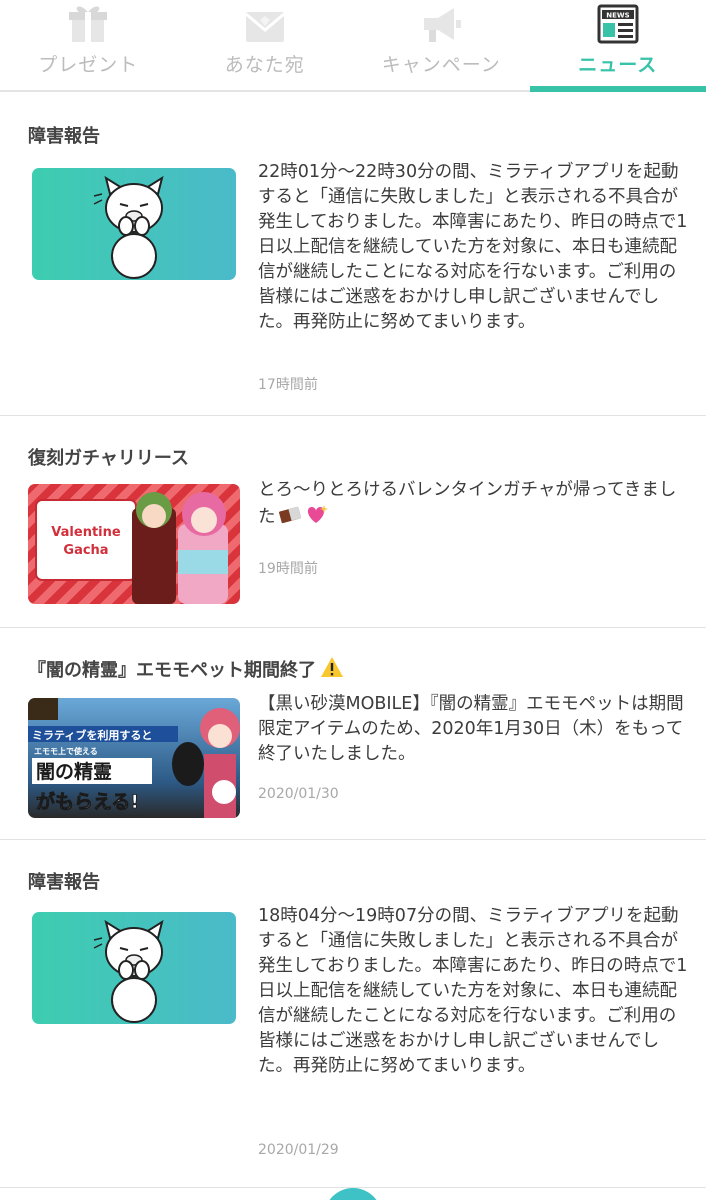 Image resolution: width=706 pixels, height=1200 pixels. I want to click on news-date: 17時間前, so click(288, 385).